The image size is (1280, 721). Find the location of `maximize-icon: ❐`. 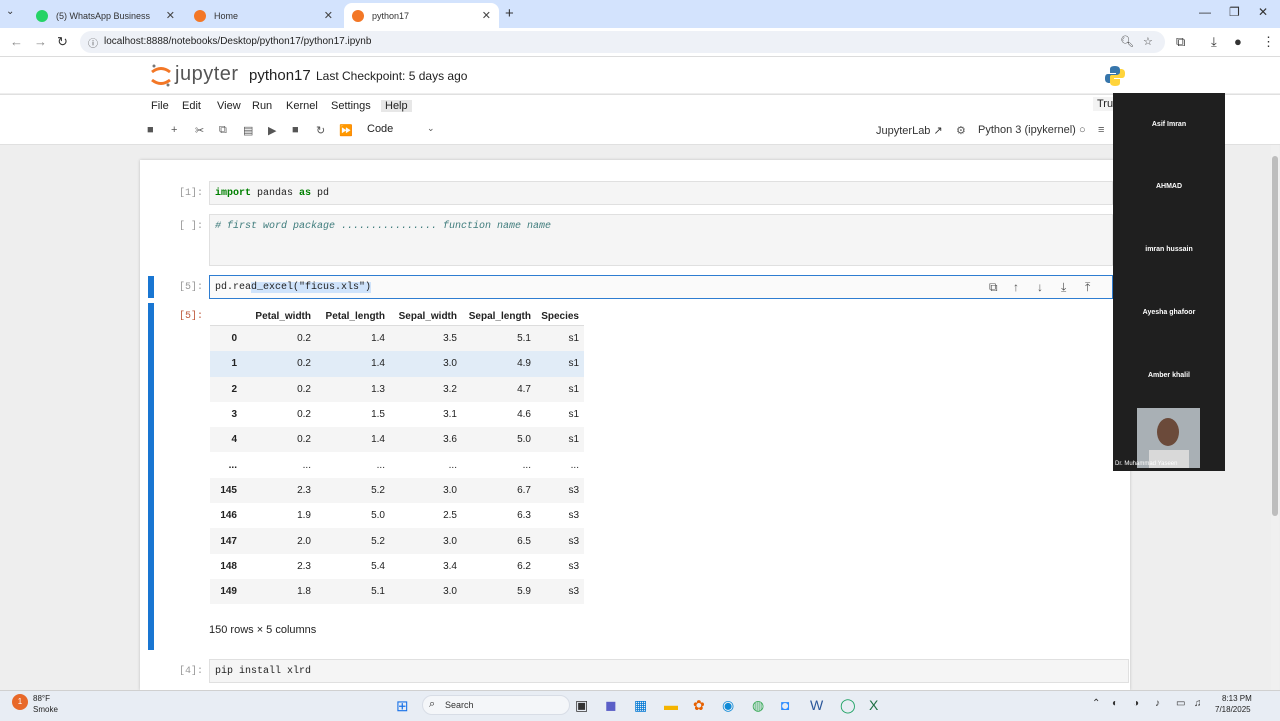

maximize-icon: ❐ is located at coordinates (1234, 12).